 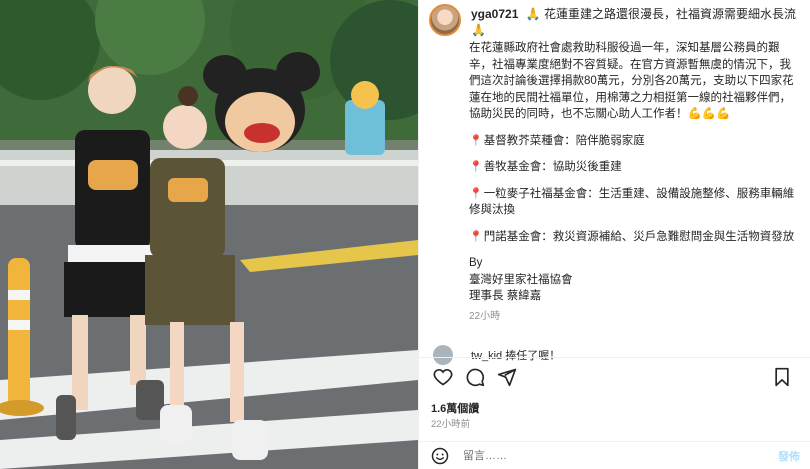 What do you see at coordinates (782, 377) in the screenshot?
I see `bookmark-icon` at bounding box center [782, 377].